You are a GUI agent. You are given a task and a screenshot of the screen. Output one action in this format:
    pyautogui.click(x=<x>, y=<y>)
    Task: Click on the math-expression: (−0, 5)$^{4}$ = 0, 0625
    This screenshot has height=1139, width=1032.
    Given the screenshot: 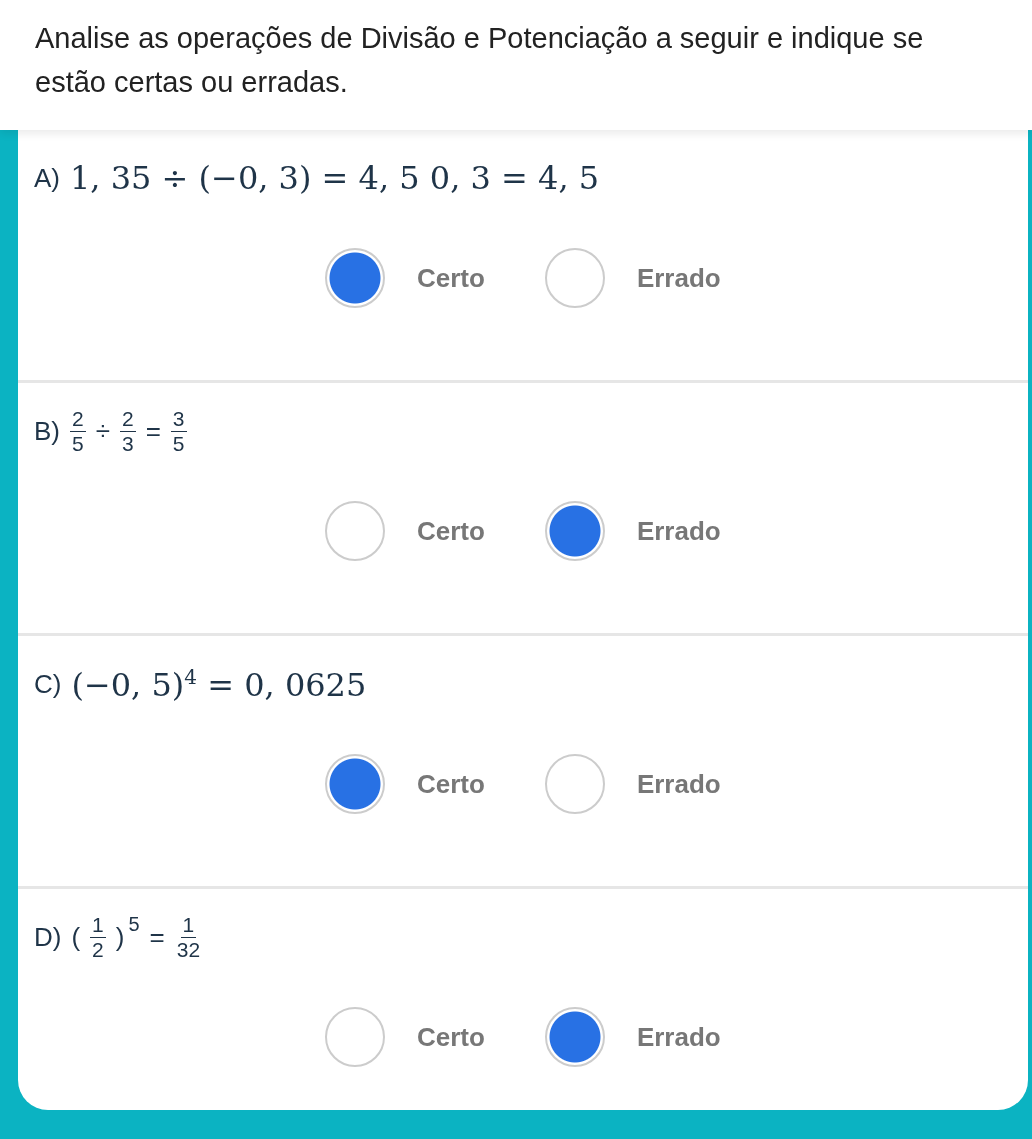 What is the action you would take?
    pyautogui.click(x=219, y=684)
    